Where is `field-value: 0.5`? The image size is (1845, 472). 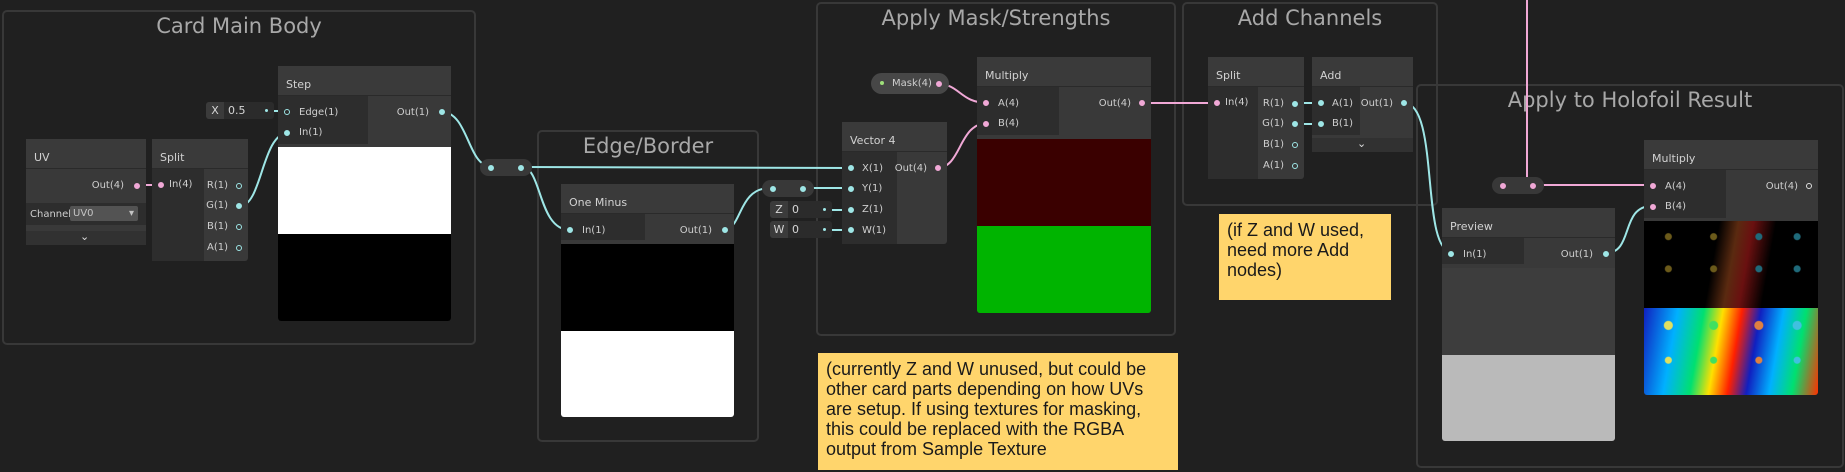
field-value: 0.5 is located at coordinates (237, 110).